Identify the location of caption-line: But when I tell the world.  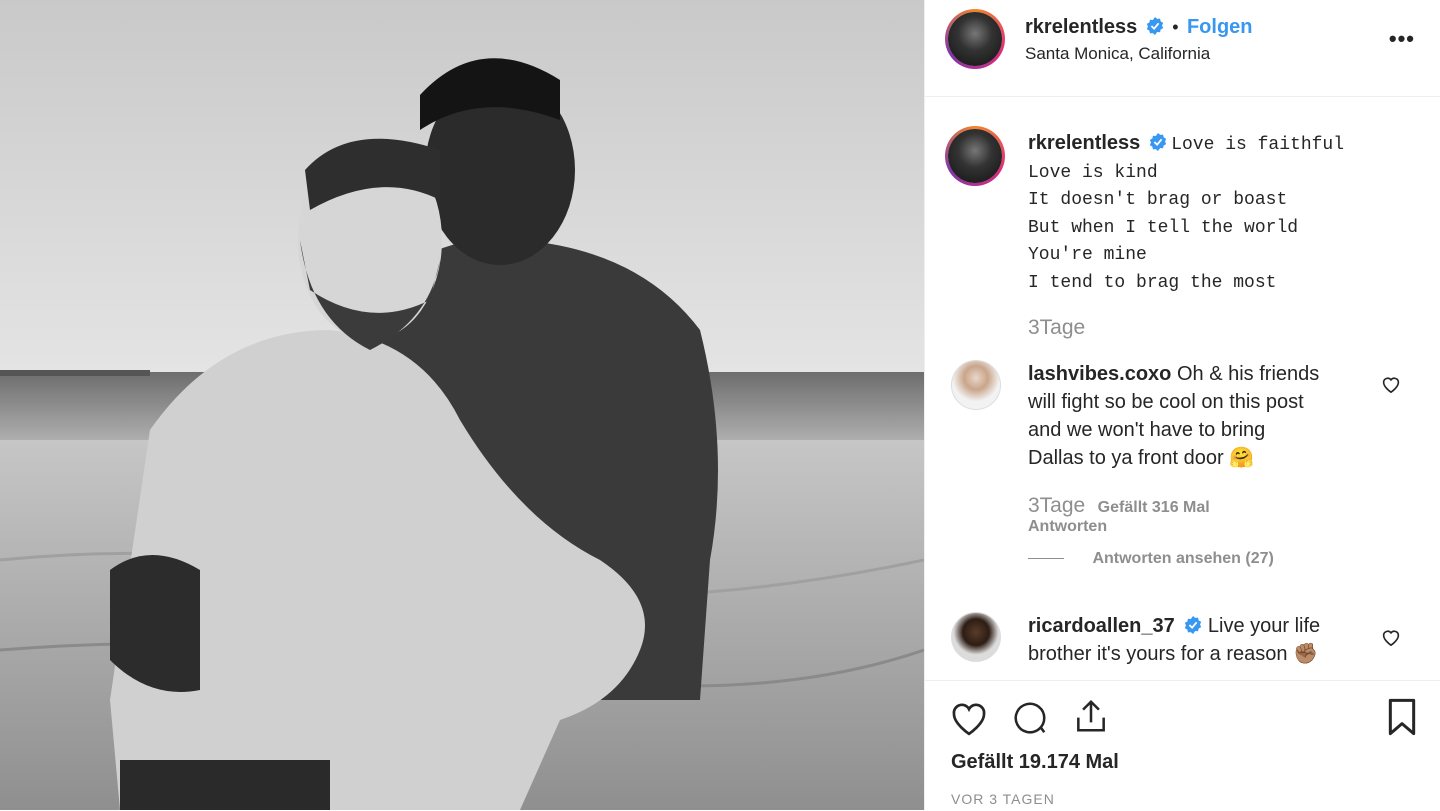
(1163, 227).